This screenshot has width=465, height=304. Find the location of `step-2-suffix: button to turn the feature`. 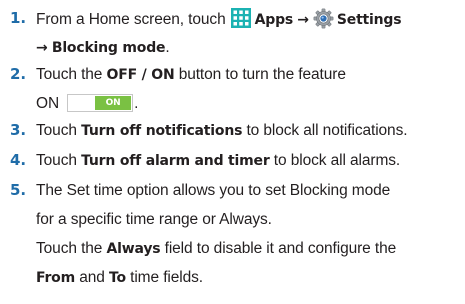

step-2-suffix: button to turn the feature is located at coordinates (262, 74).